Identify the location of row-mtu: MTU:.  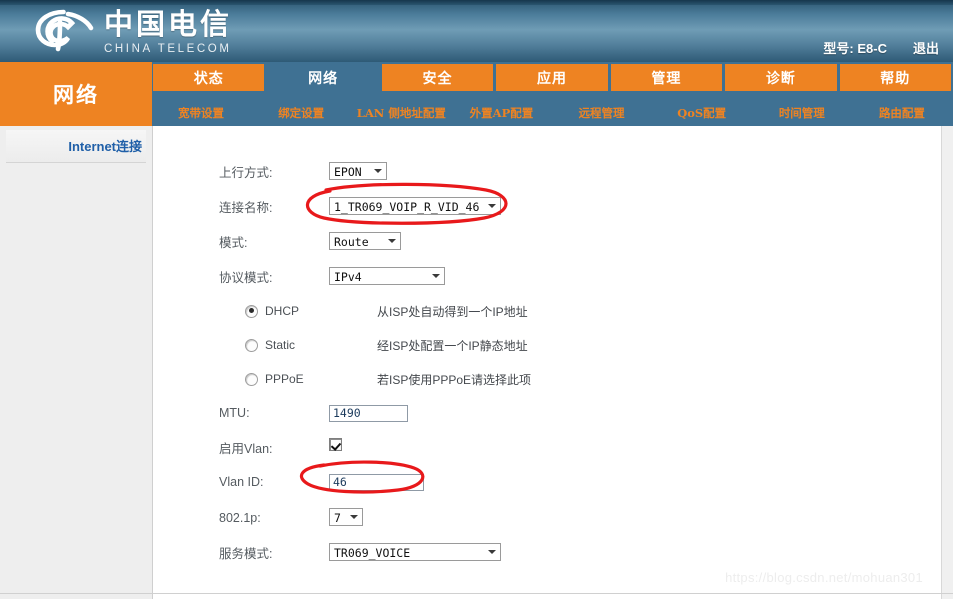
(375, 413).